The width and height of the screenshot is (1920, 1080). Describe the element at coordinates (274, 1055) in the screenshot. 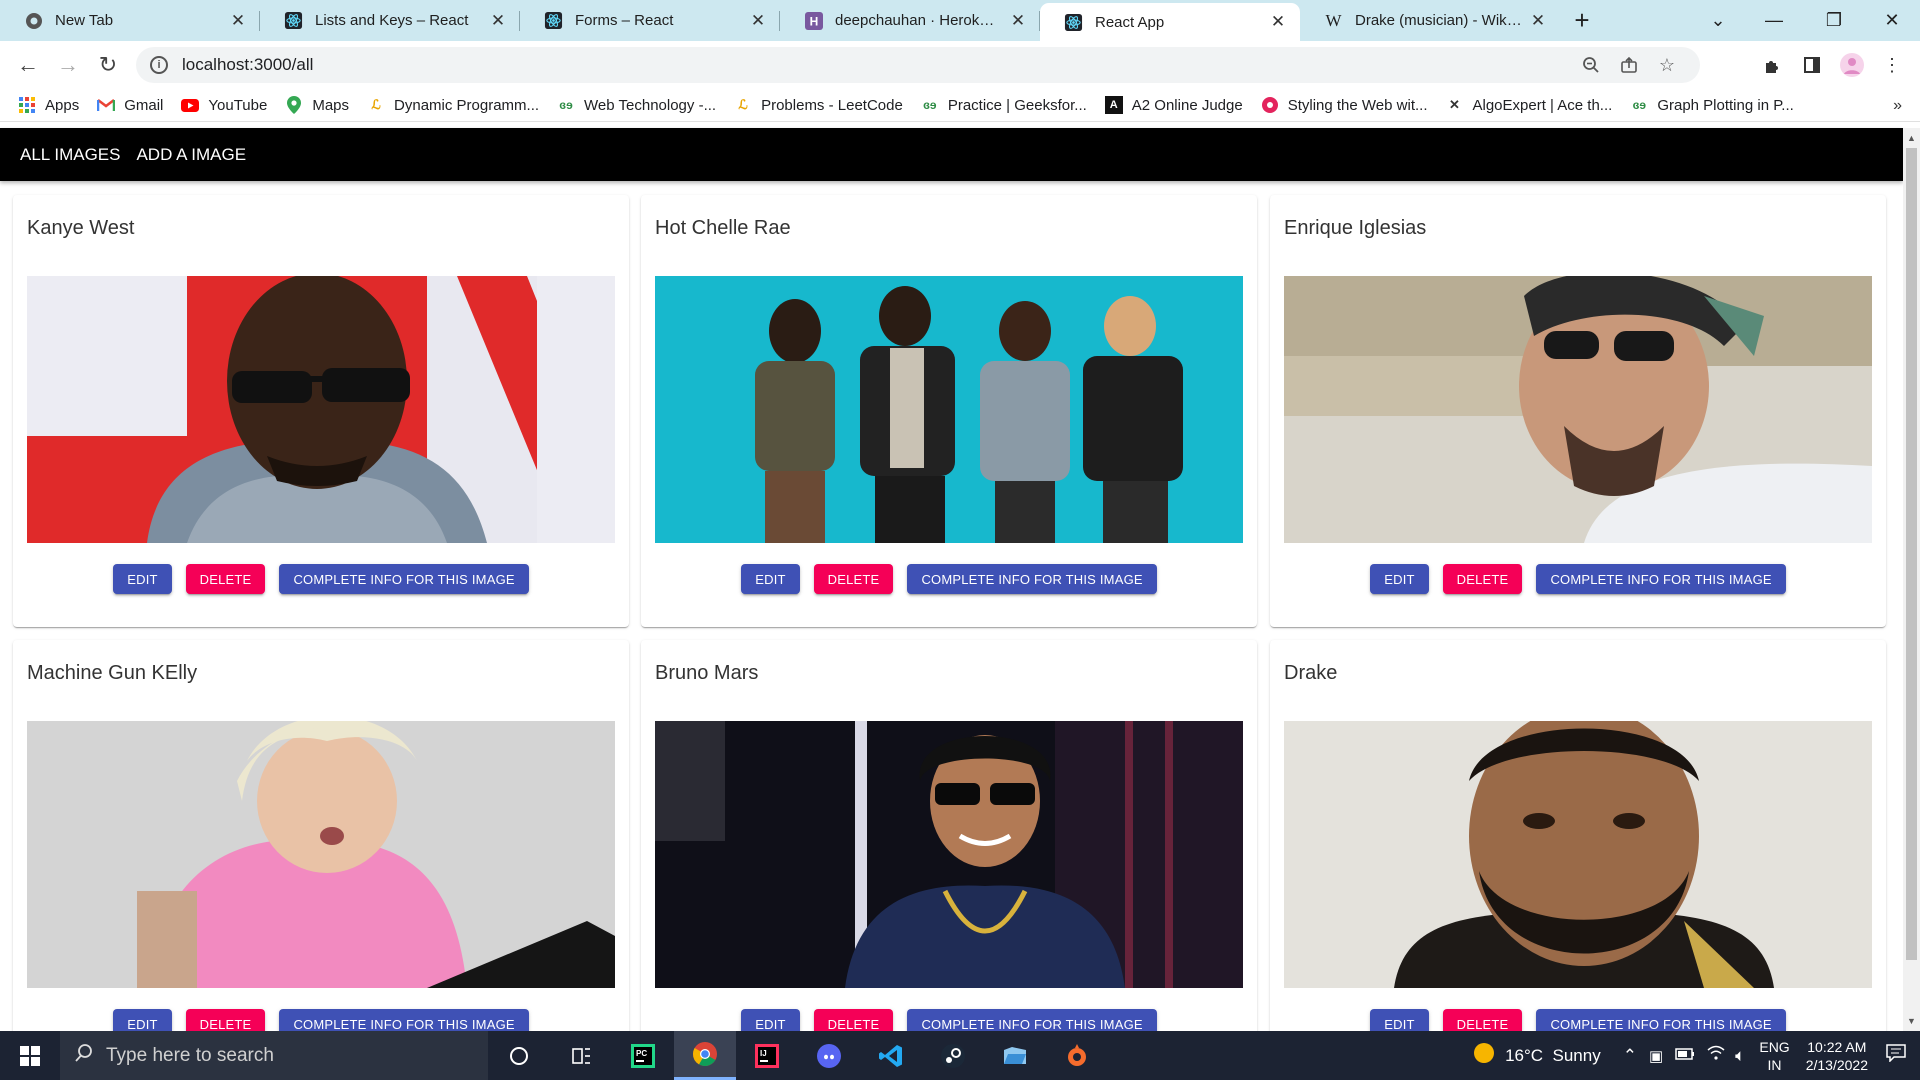

I see `taskbar-search-box: Type here to search` at that location.